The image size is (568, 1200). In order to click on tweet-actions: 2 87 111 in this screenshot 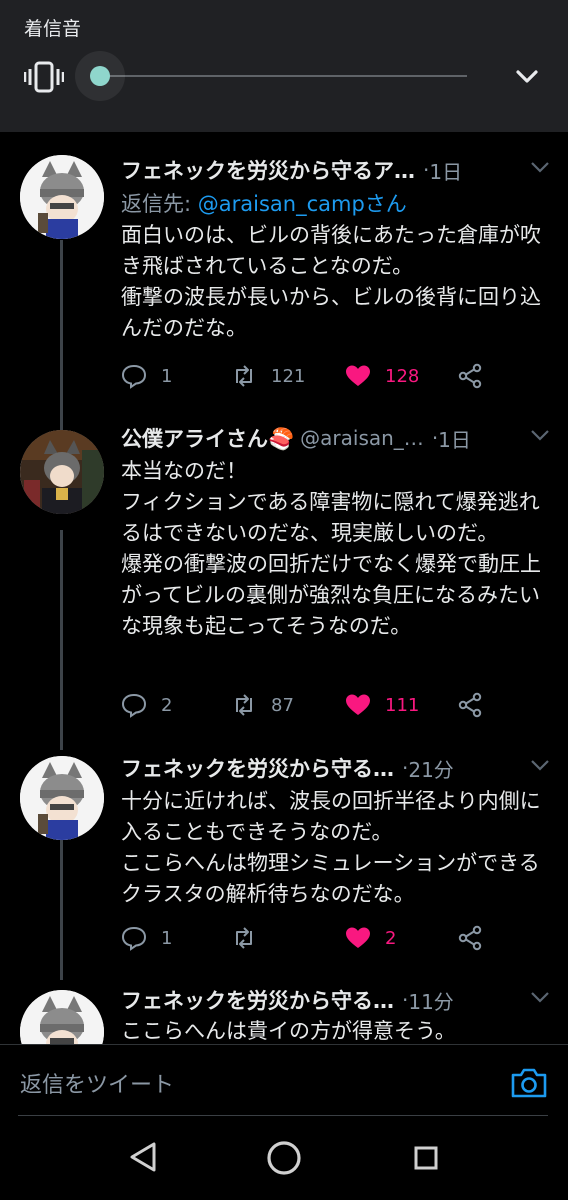, I will do `click(311, 705)`.